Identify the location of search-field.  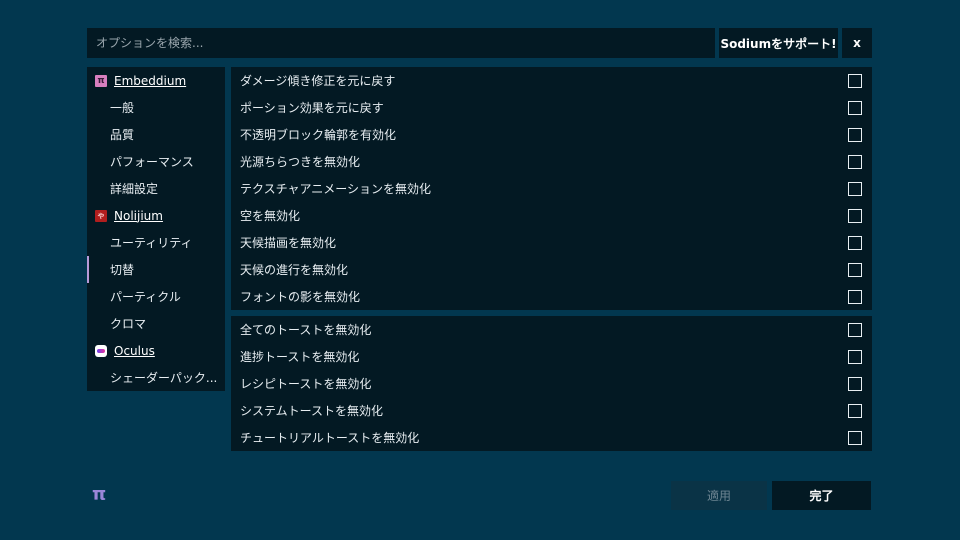
(401, 43).